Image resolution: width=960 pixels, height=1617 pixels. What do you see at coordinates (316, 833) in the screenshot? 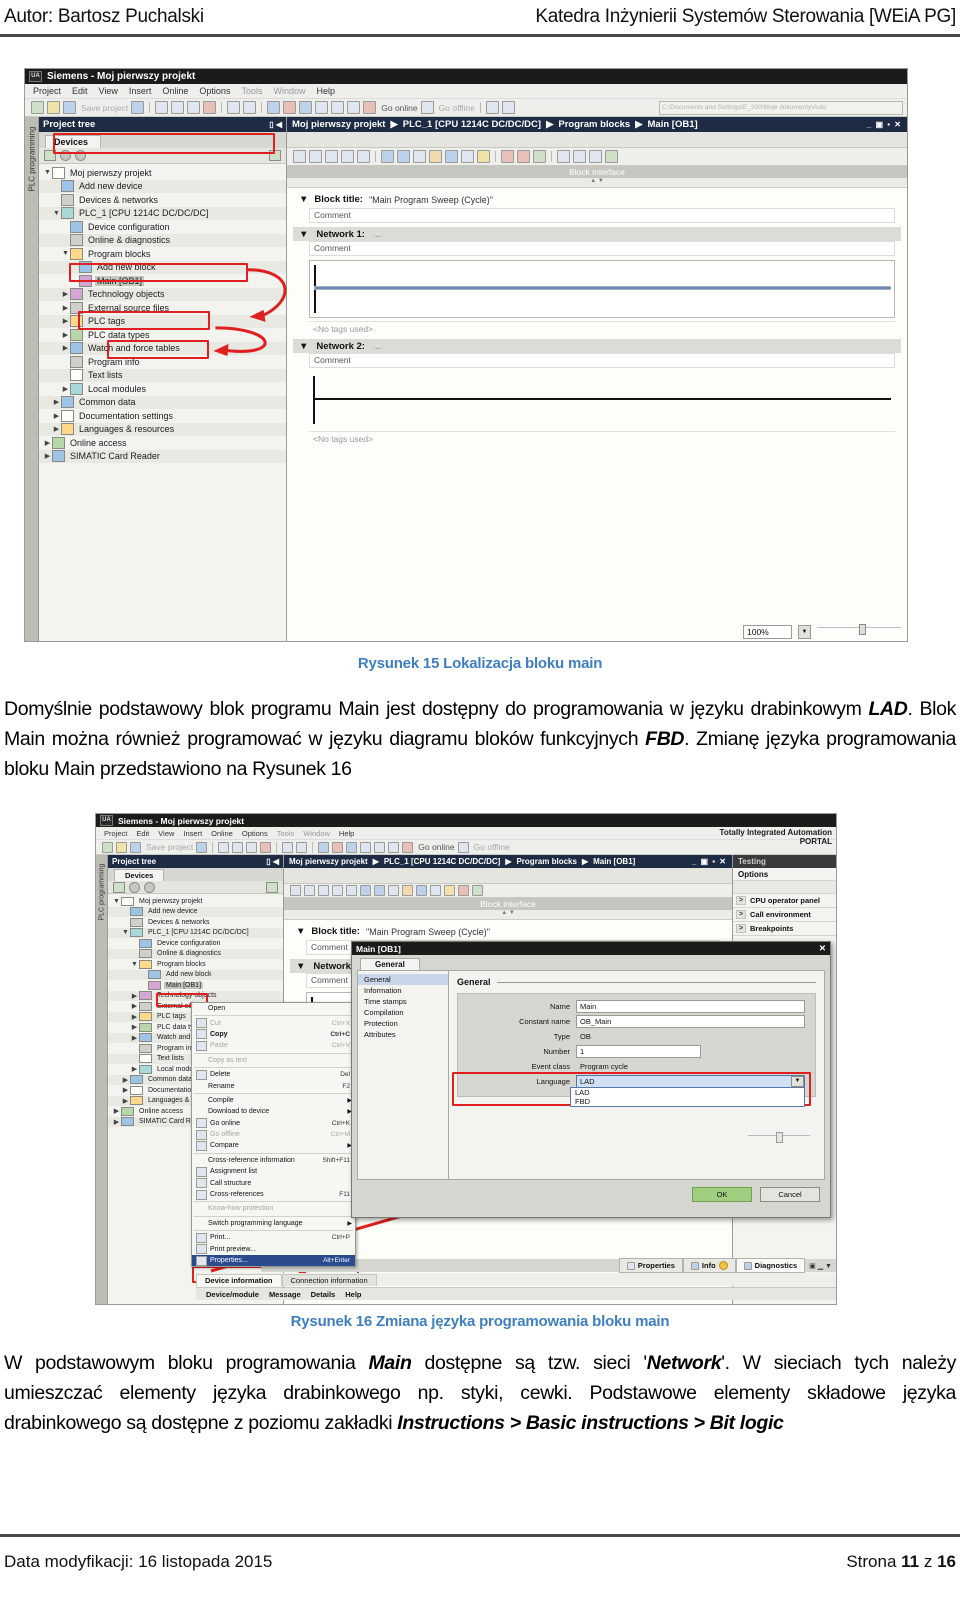
I see `menu-window: Window` at bounding box center [316, 833].